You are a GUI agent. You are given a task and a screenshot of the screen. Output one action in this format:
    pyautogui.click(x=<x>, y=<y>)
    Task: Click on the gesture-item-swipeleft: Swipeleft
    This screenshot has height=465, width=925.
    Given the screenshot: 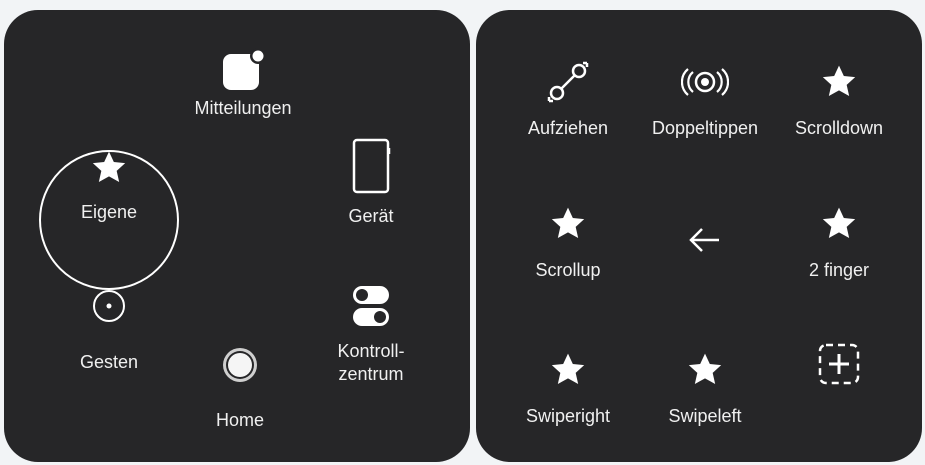 What is the action you would take?
    pyautogui.click(x=705, y=391)
    